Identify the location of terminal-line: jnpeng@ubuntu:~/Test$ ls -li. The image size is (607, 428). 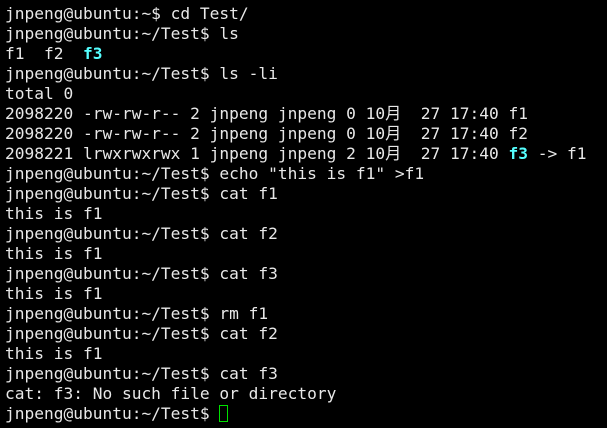
(306, 74).